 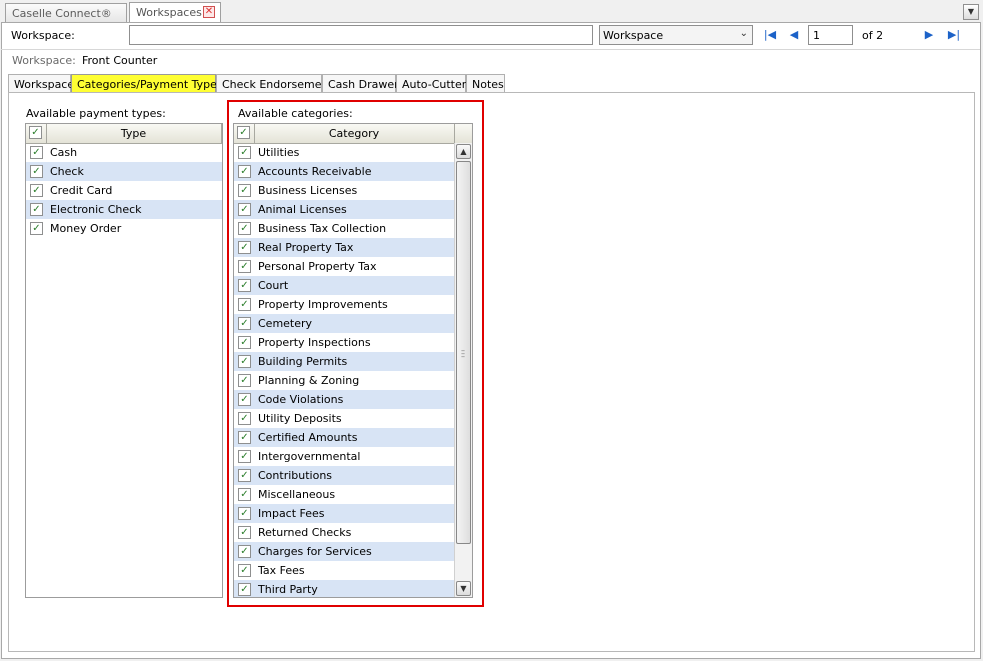 I want to click on category-row: ✓ Accounts Receivable, so click(x=344, y=171).